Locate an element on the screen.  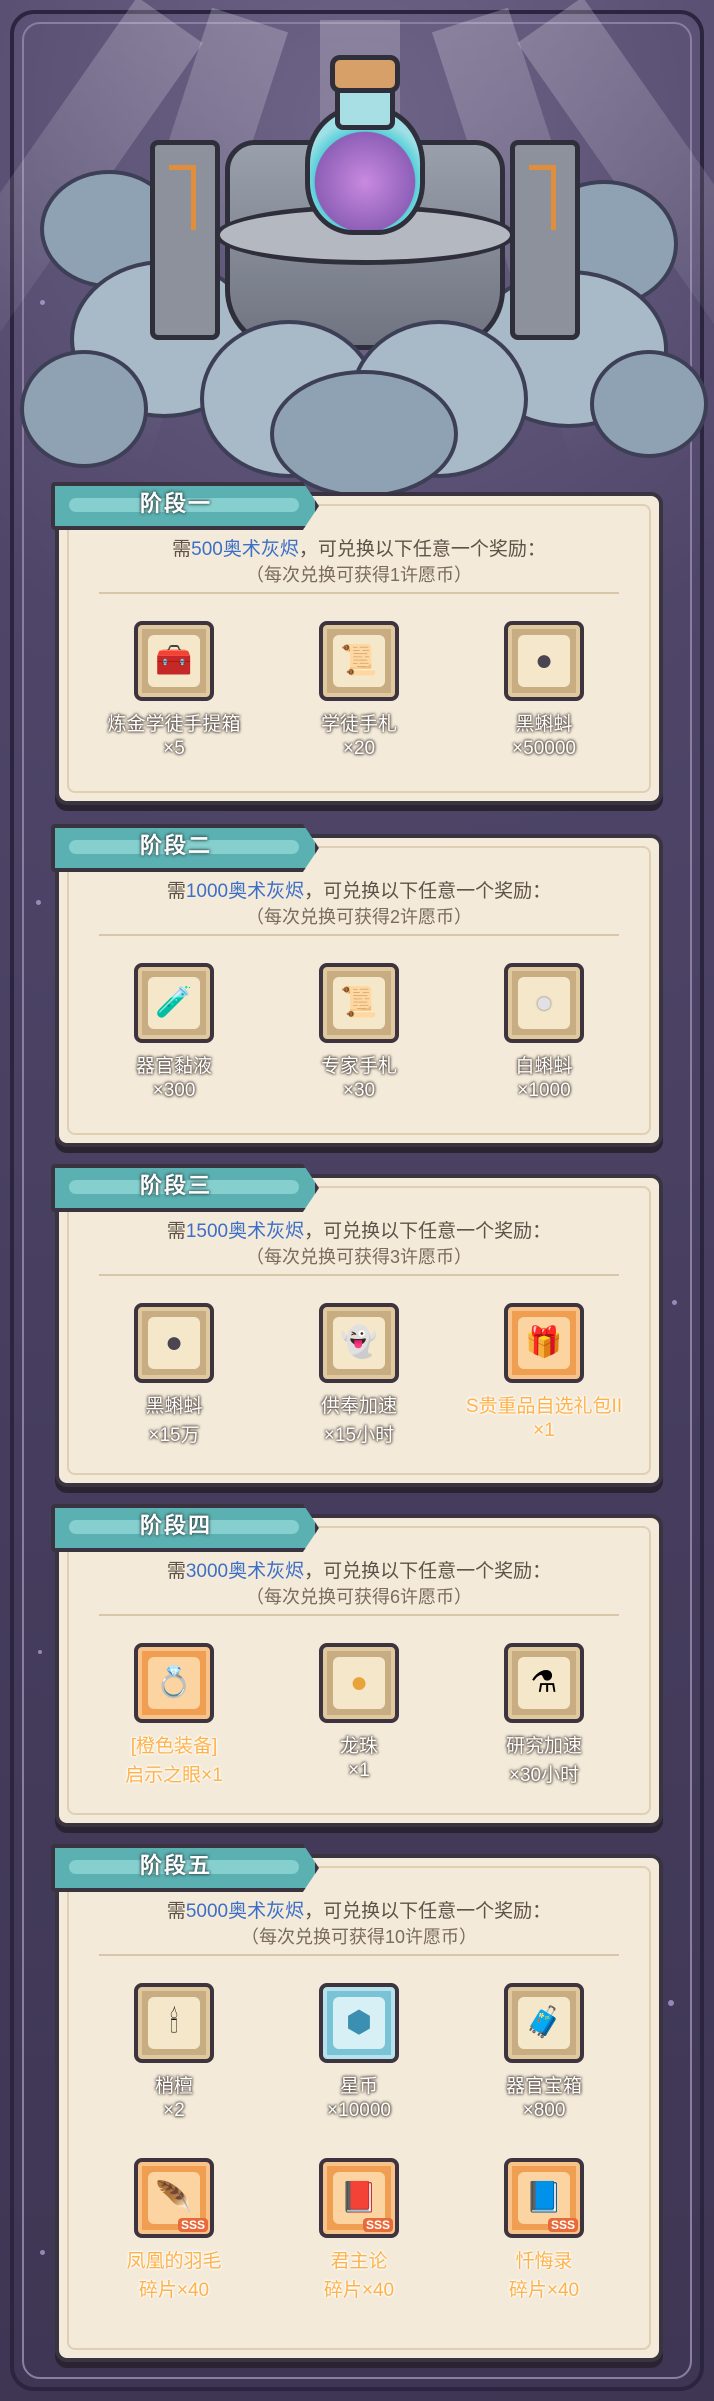
reward-item: ● 黑蝌蚪 ×50000 is located at coordinates (544, 690).